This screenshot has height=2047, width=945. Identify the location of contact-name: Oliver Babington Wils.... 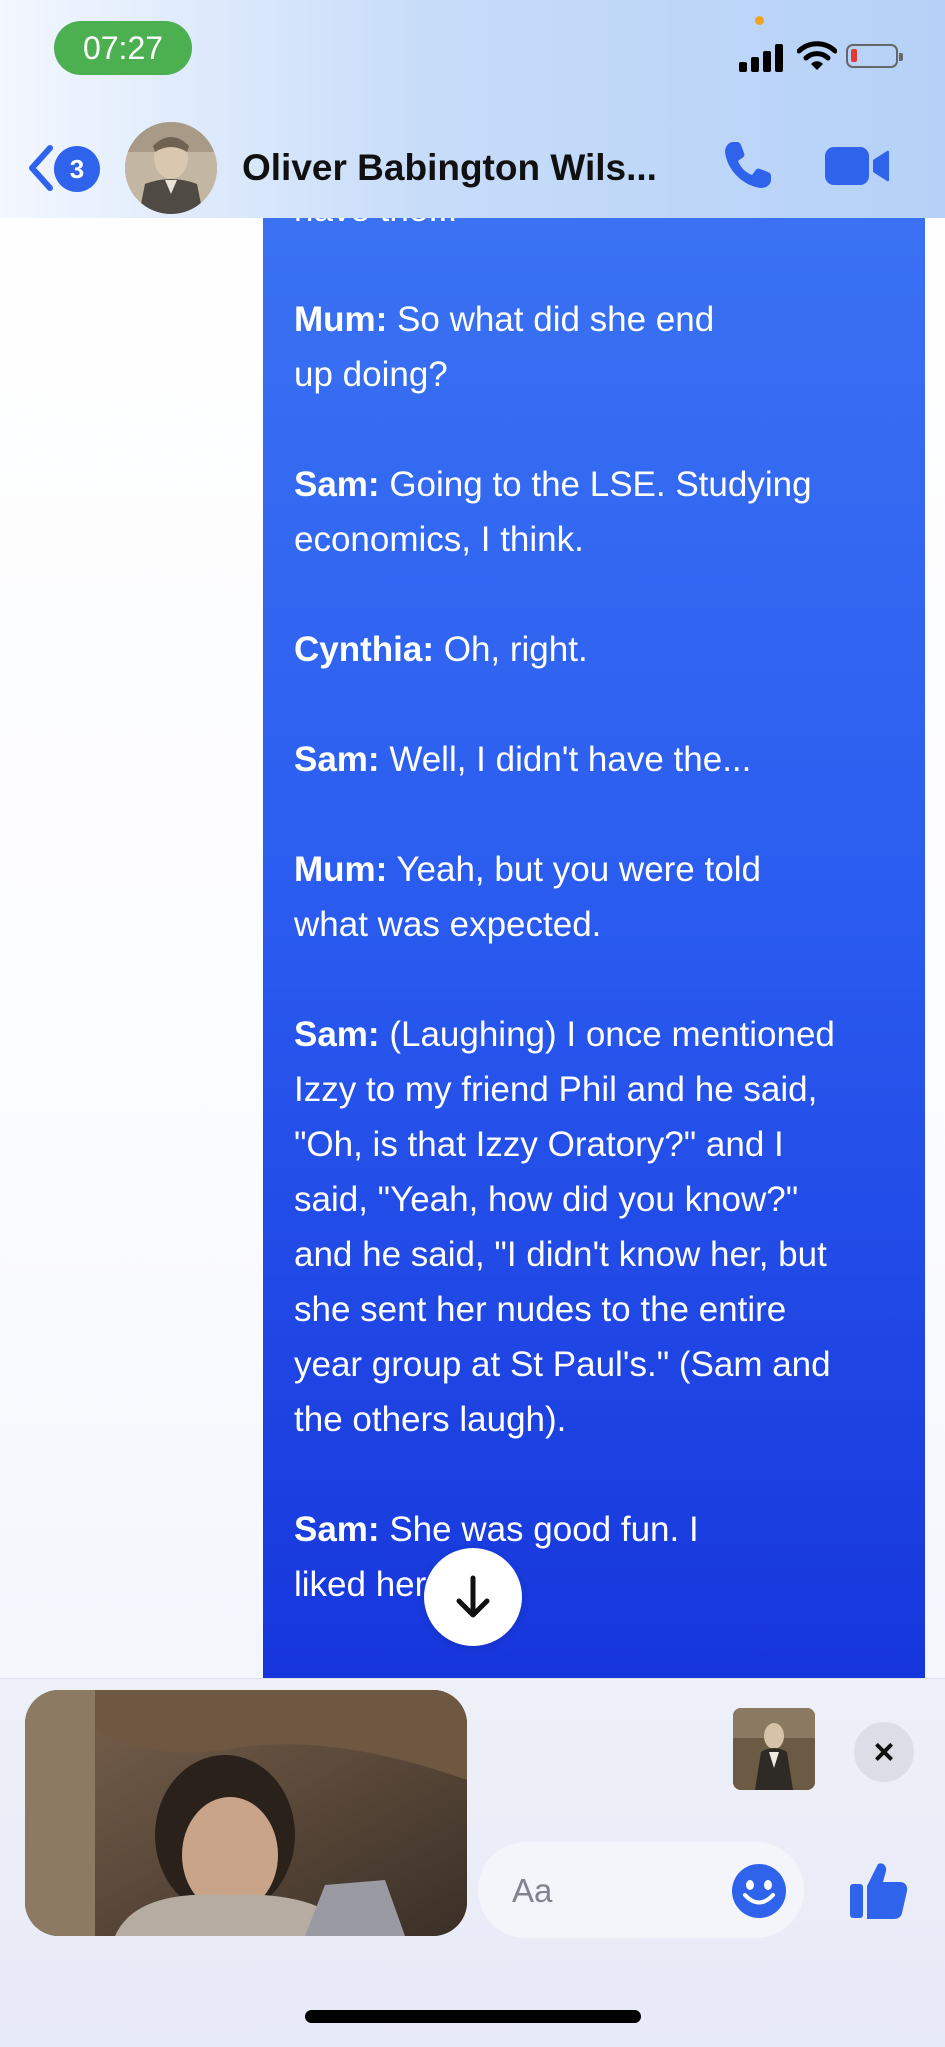
(449, 168).